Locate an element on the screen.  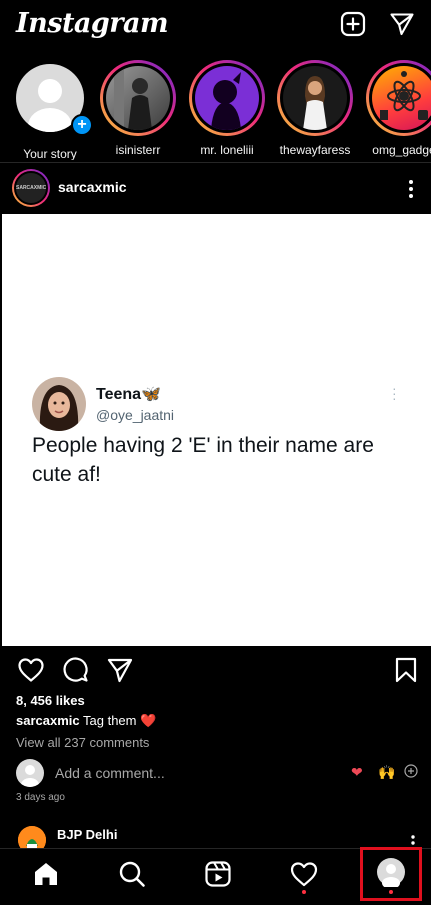
caption-text: Tag them is located at coordinates (110, 720).